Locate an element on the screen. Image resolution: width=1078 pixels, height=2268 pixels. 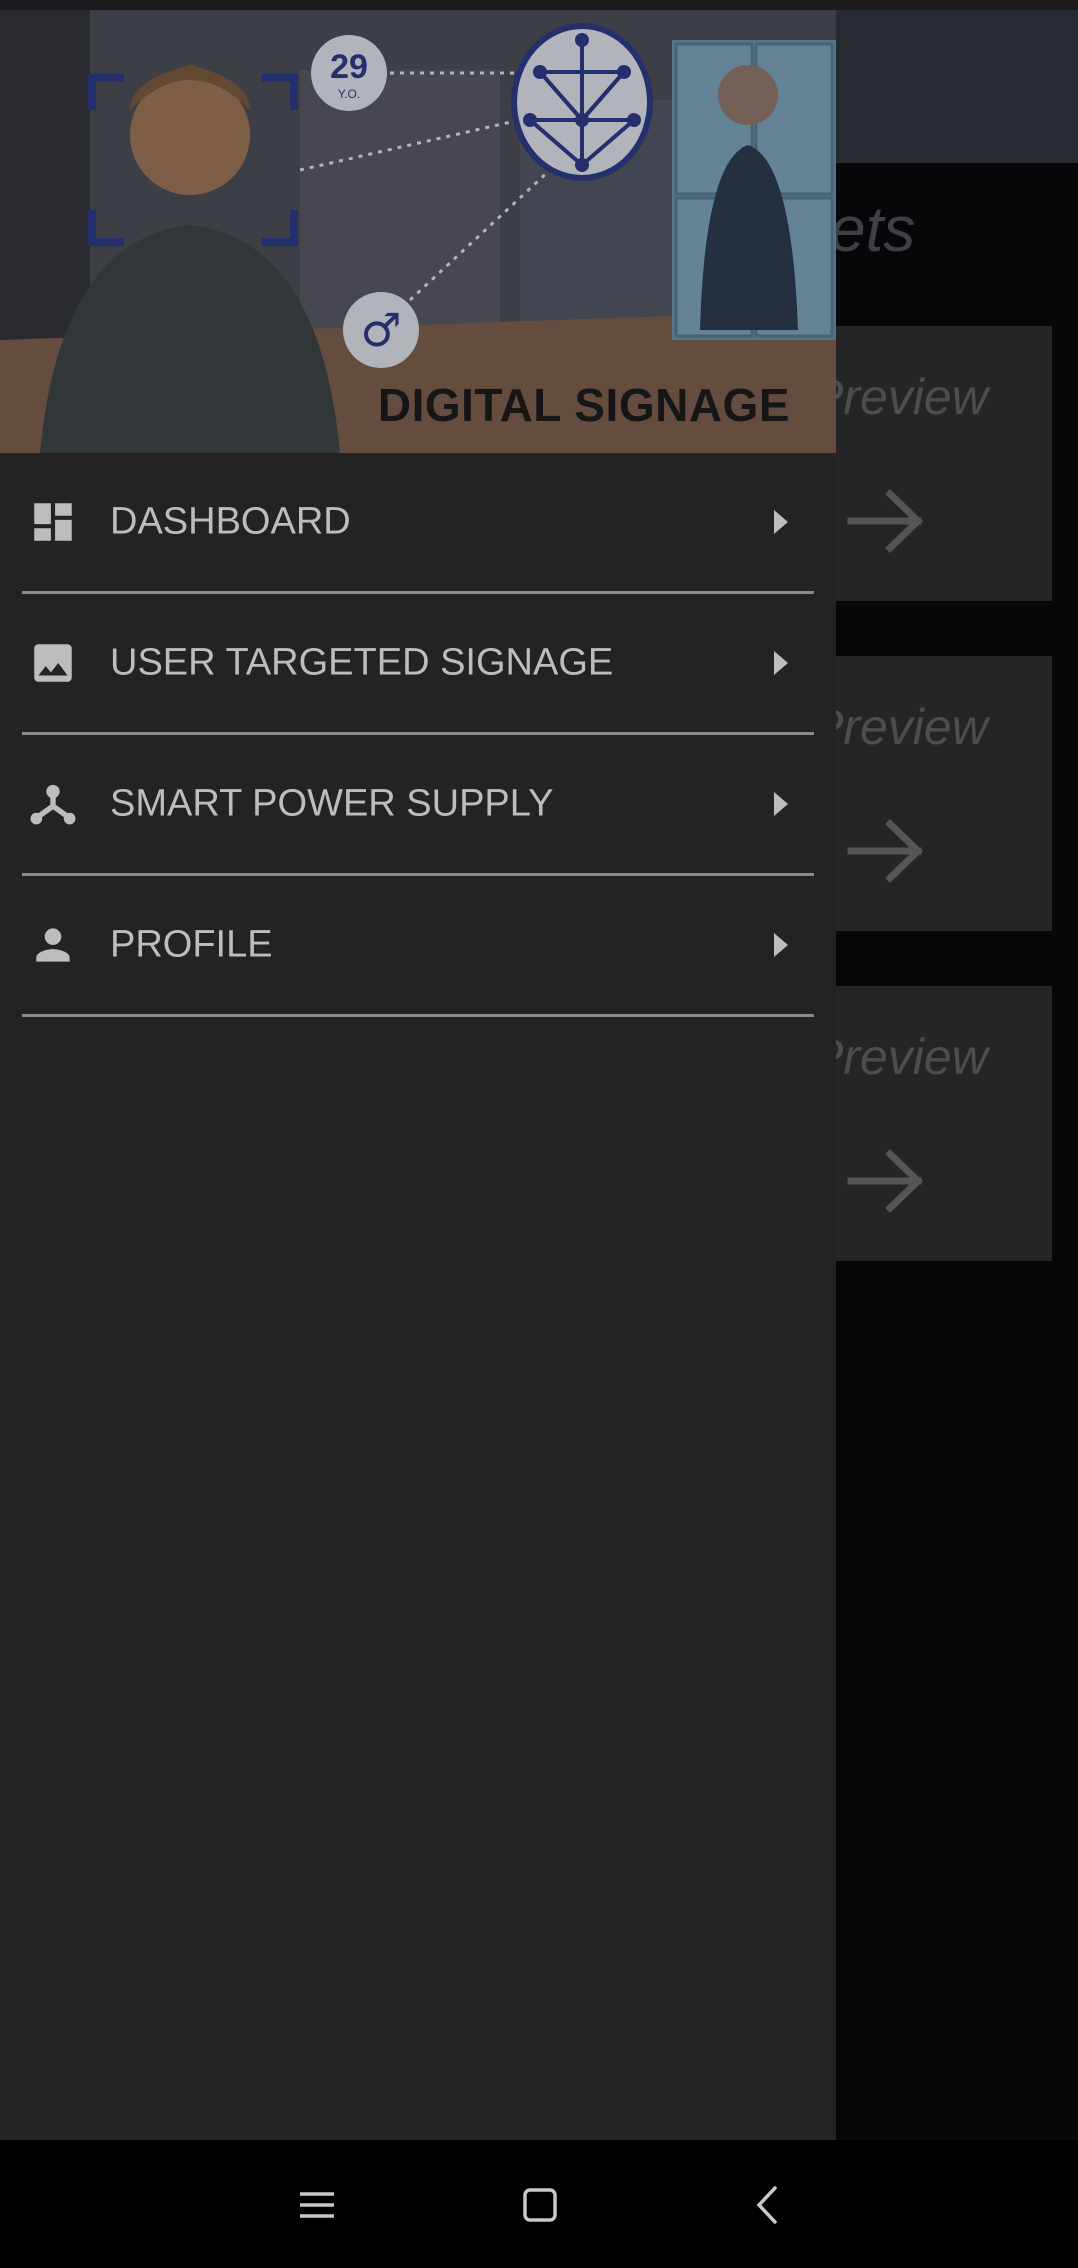
background-page-title: ets is located at coordinates (873, 229).